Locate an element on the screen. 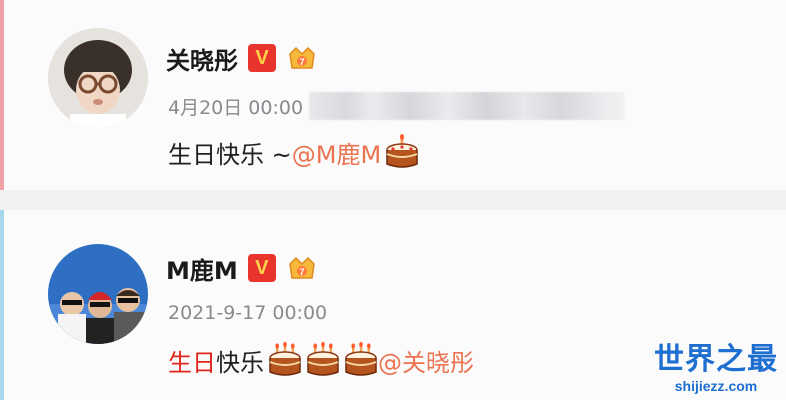 The image size is (786, 400). watermark-url: shijiezz.com is located at coordinates (716, 386).